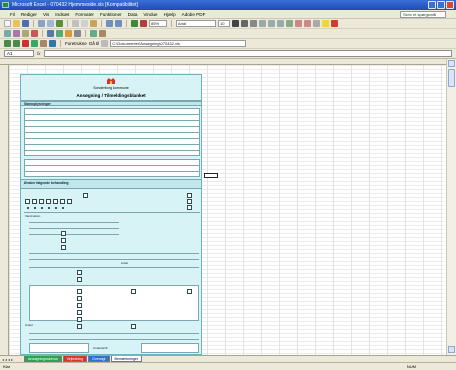  Describe the element at coordinates (25, 23) in the screenshot. I see `save-icon` at that location.